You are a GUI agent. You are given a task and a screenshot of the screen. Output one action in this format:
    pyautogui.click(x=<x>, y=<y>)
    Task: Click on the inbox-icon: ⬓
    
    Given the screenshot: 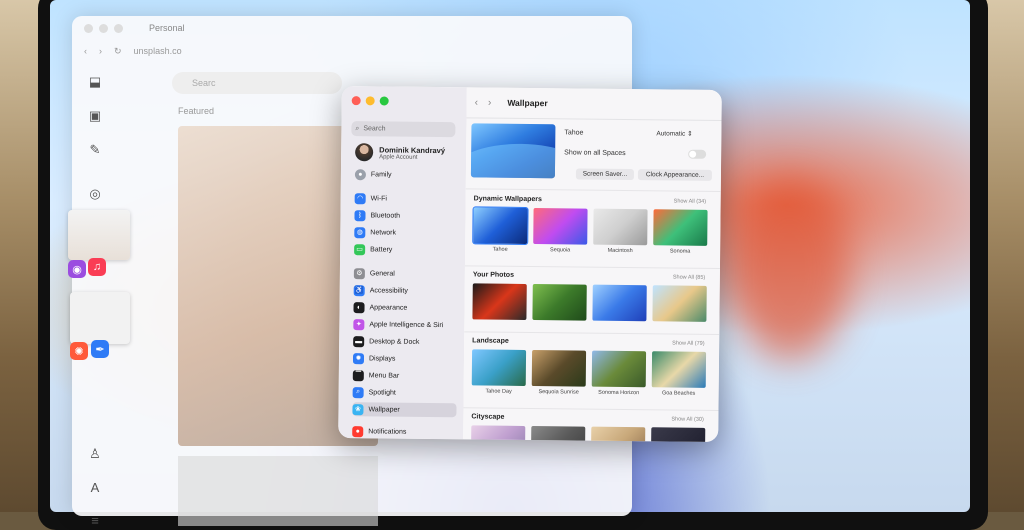 What is the action you would take?
    pyautogui.click(x=95, y=82)
    